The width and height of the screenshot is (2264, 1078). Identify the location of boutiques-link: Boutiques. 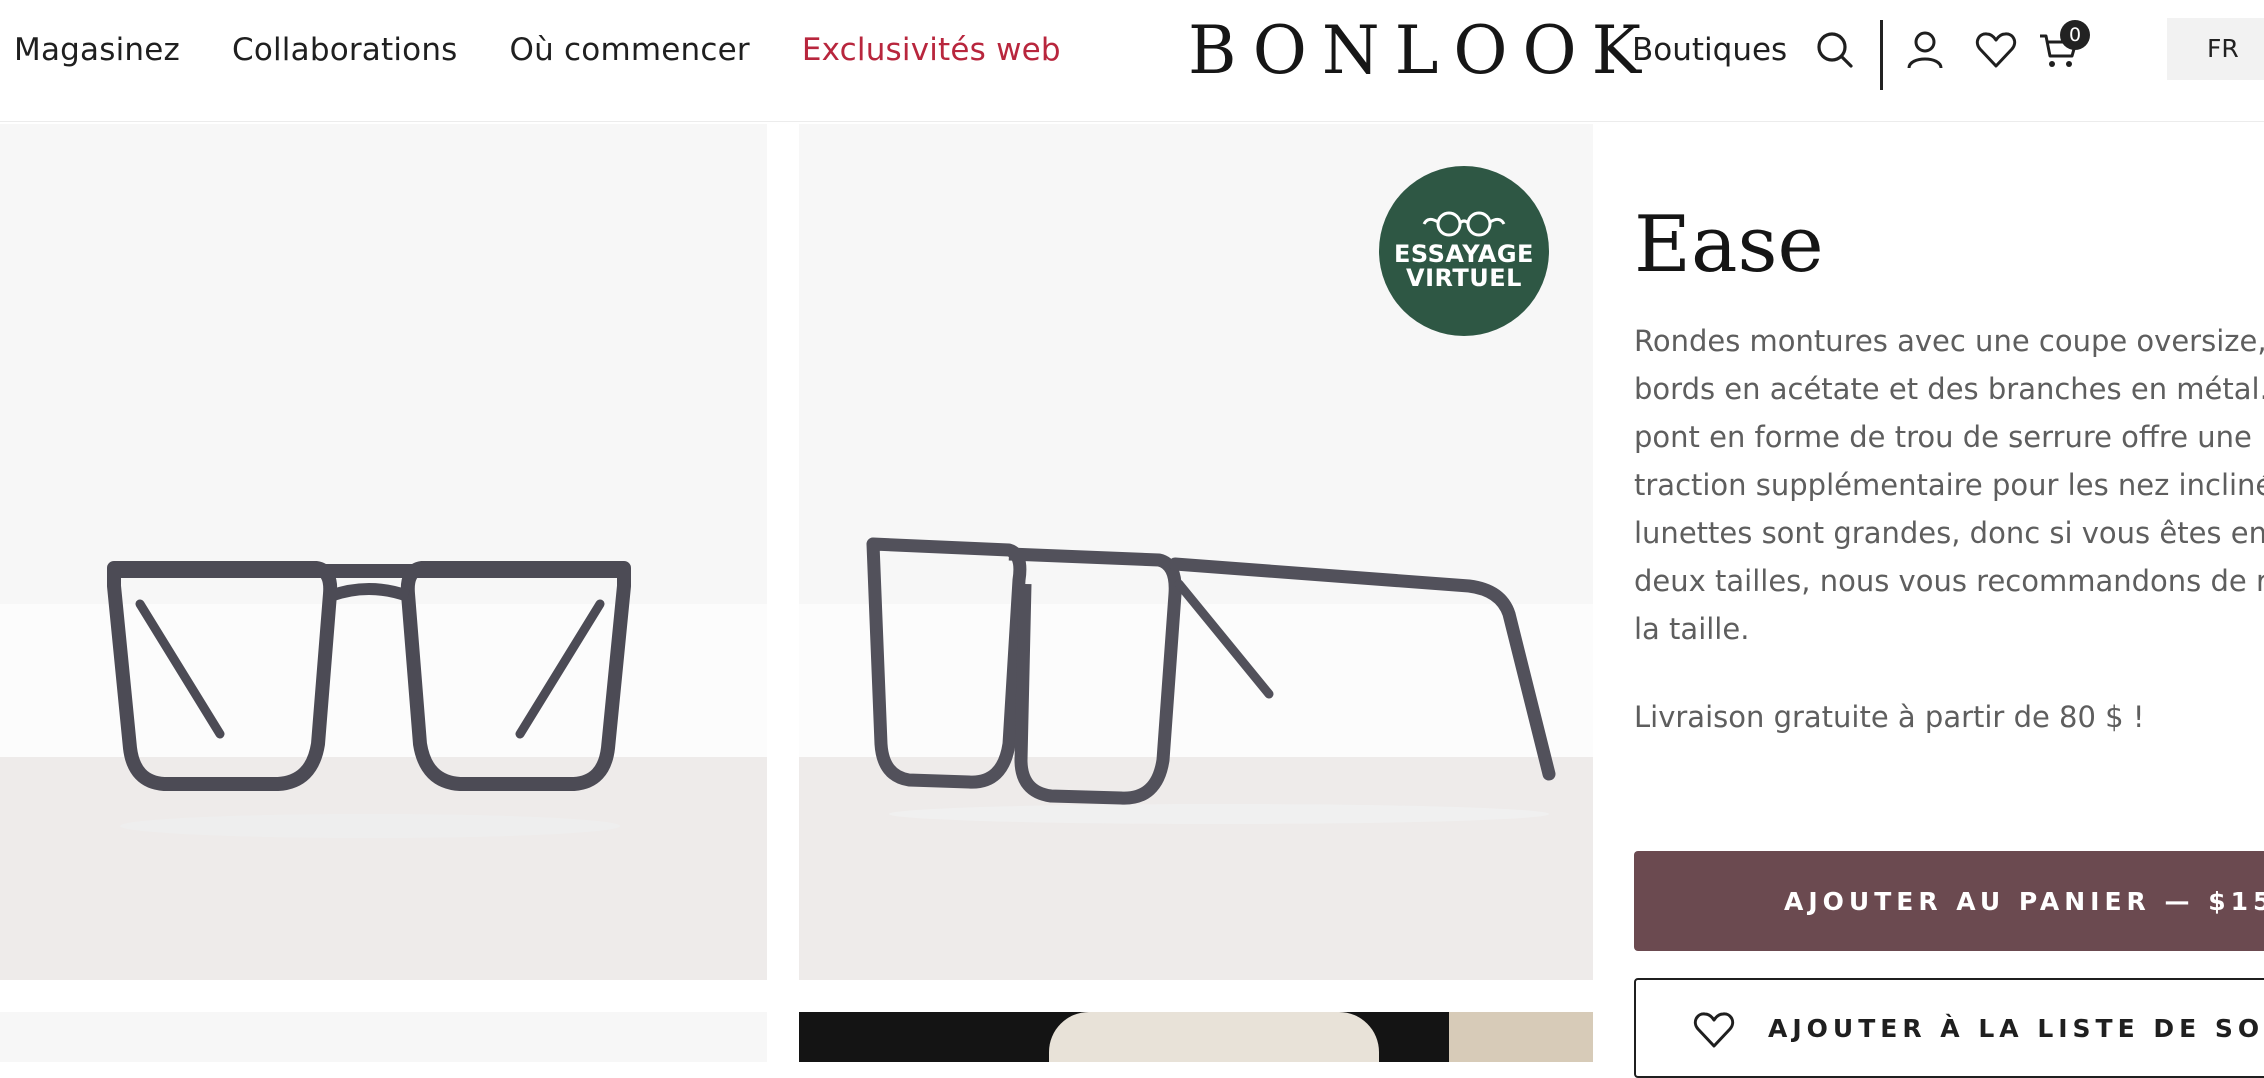
(1709, 50).